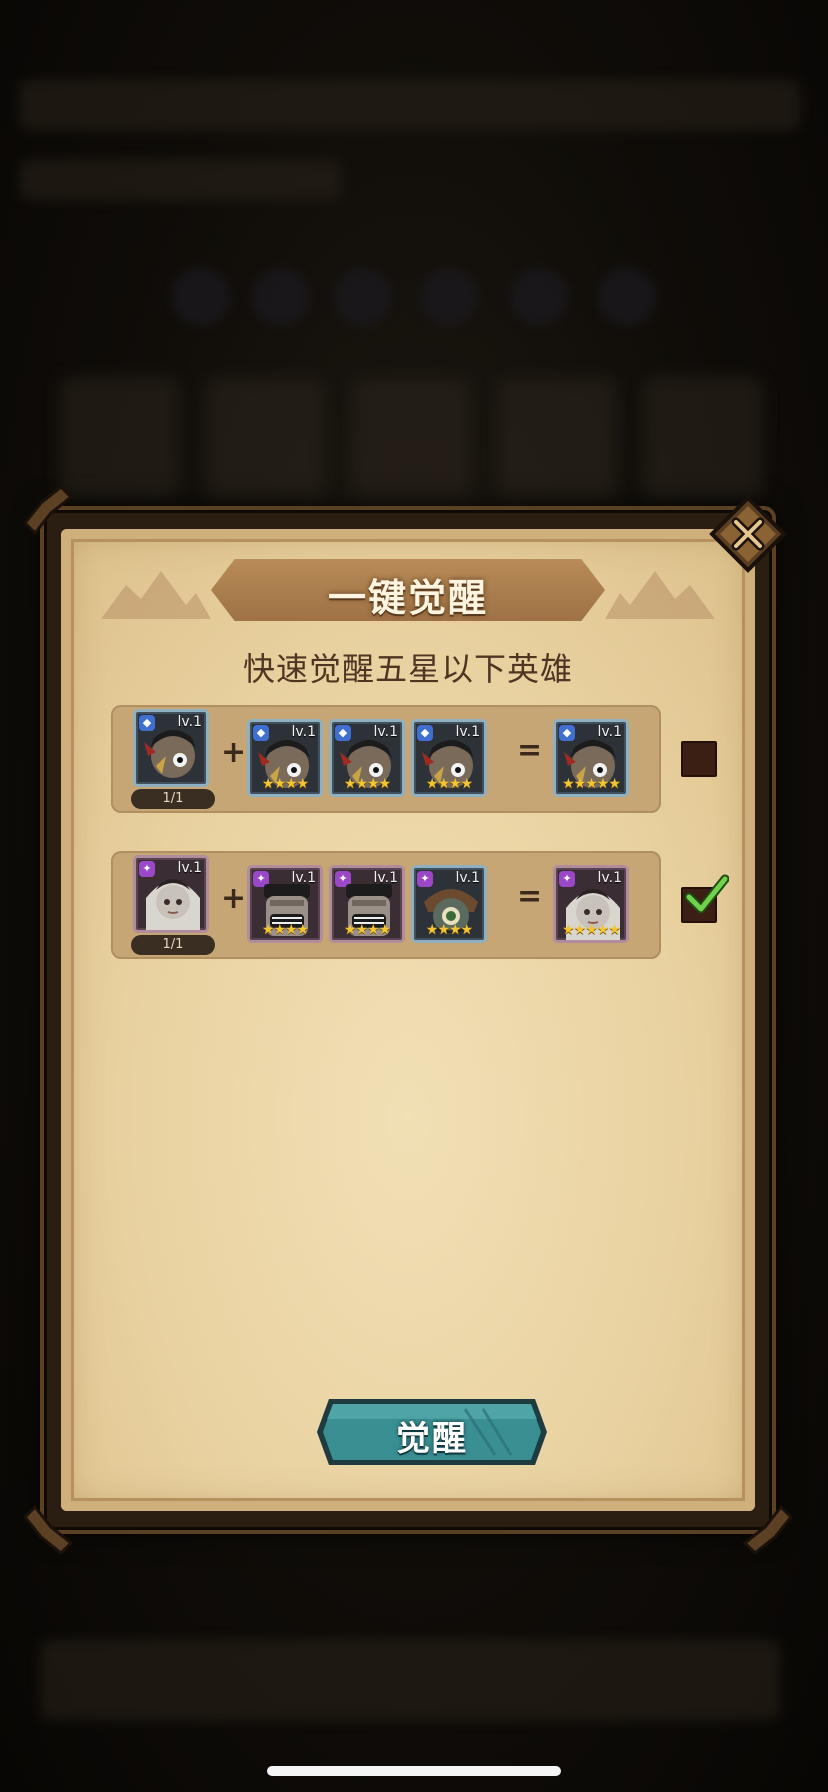  Describe the element at coordinates (432, 1439) in the screenshot. I see `awaken-button-label: 觉醒` at that location.